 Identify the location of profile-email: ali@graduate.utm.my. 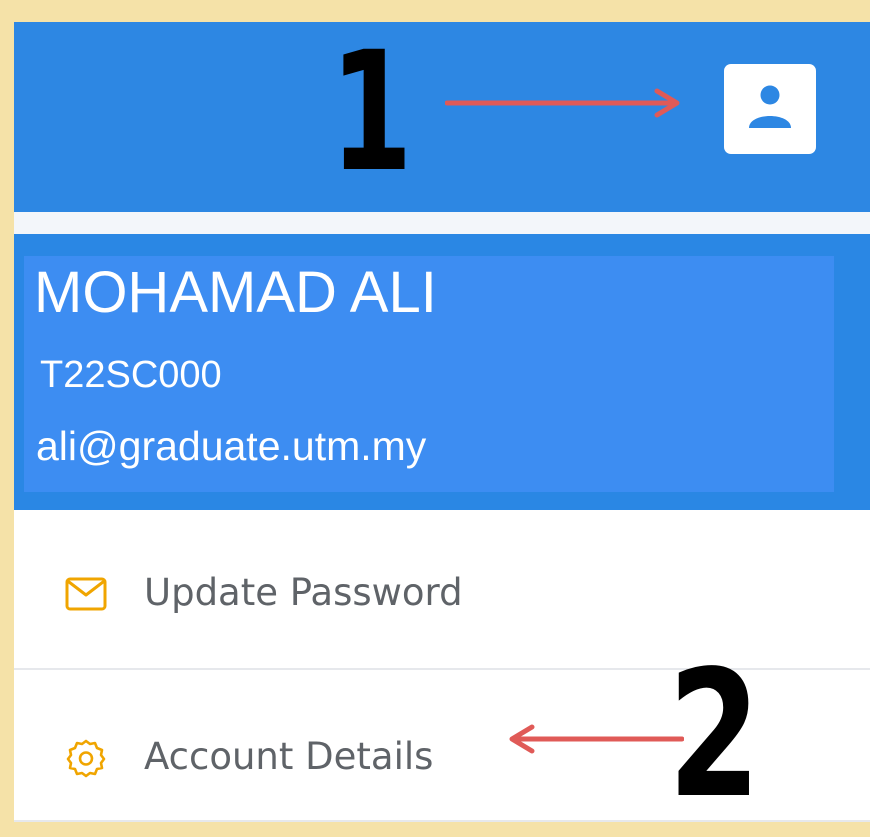
(231, 446).